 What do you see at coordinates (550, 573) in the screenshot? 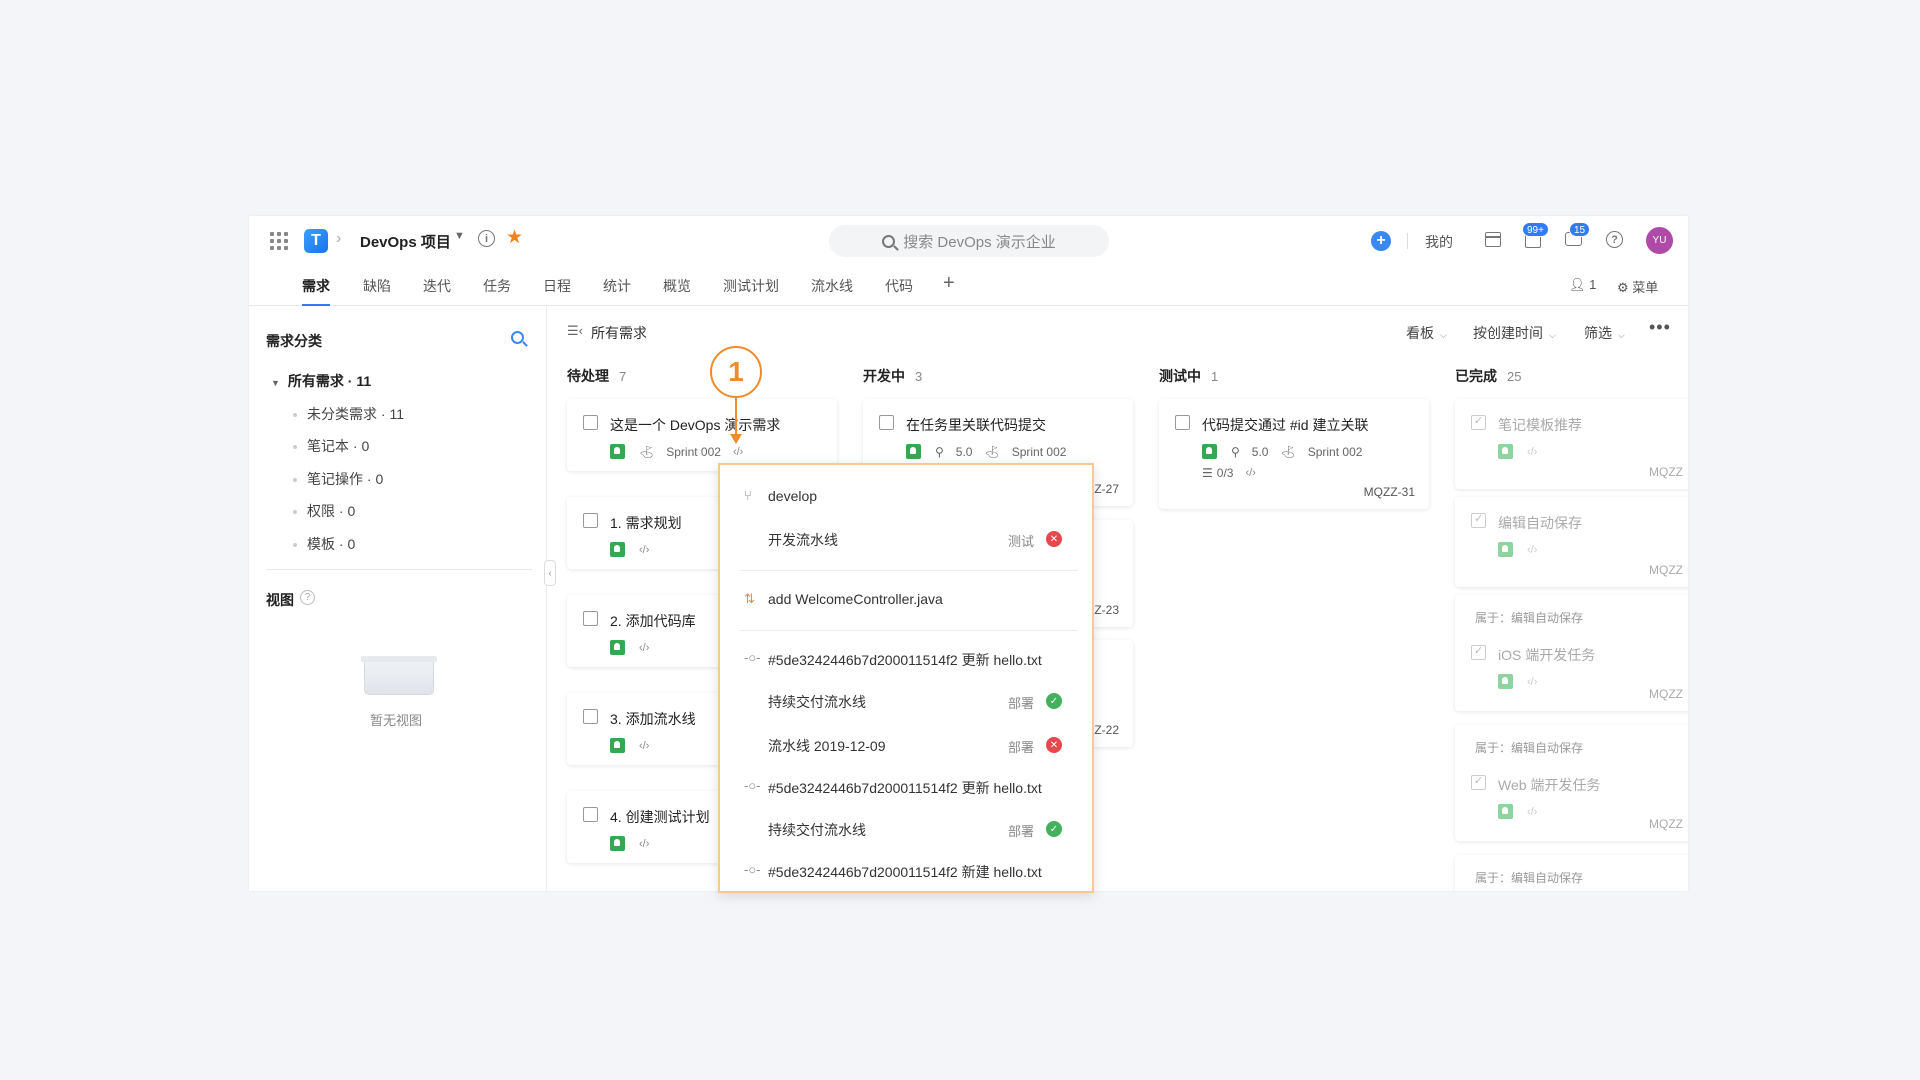
I see `collapse-sidebar-handle: ‹` at bounding box center [550, 573].